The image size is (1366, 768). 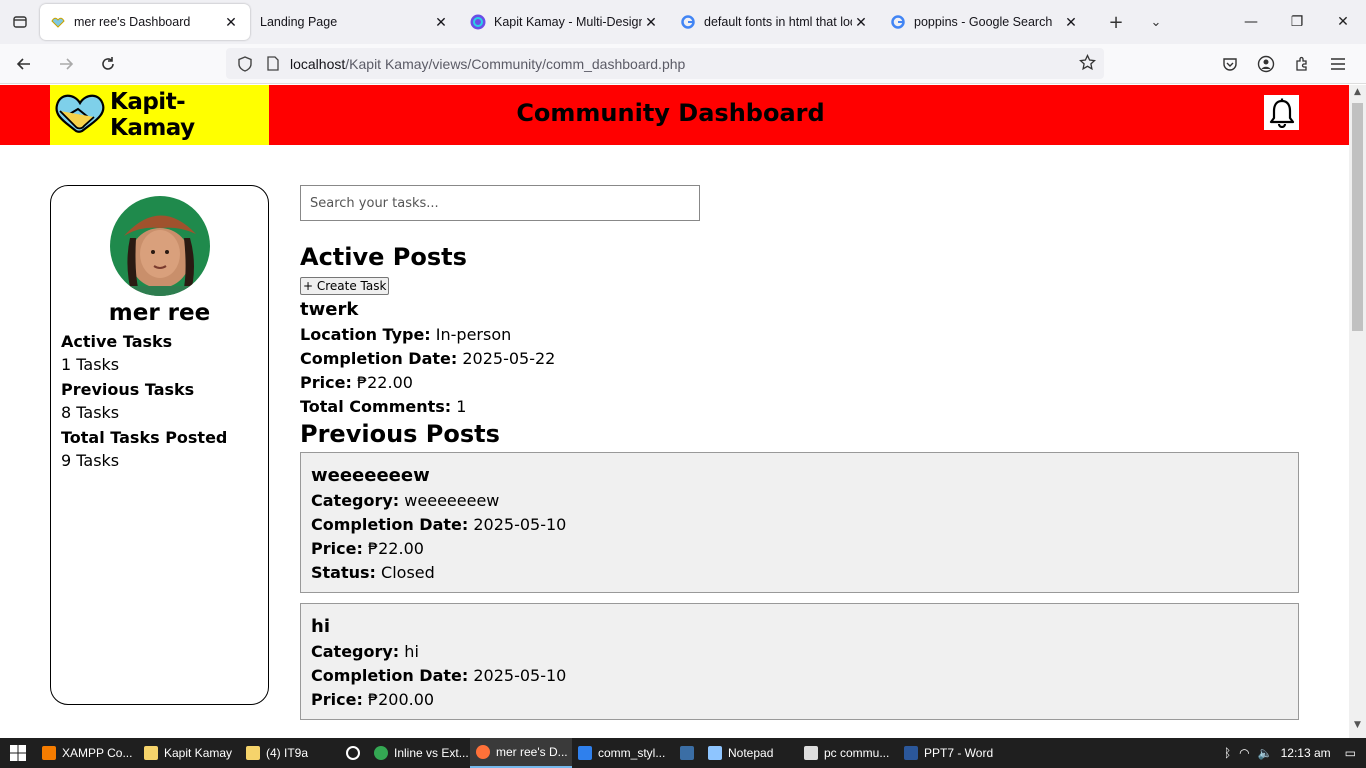 What do you see at coordinates (49, 753) in the screenshot?
I see `xampp-icon` at bounding box center [49, 753].